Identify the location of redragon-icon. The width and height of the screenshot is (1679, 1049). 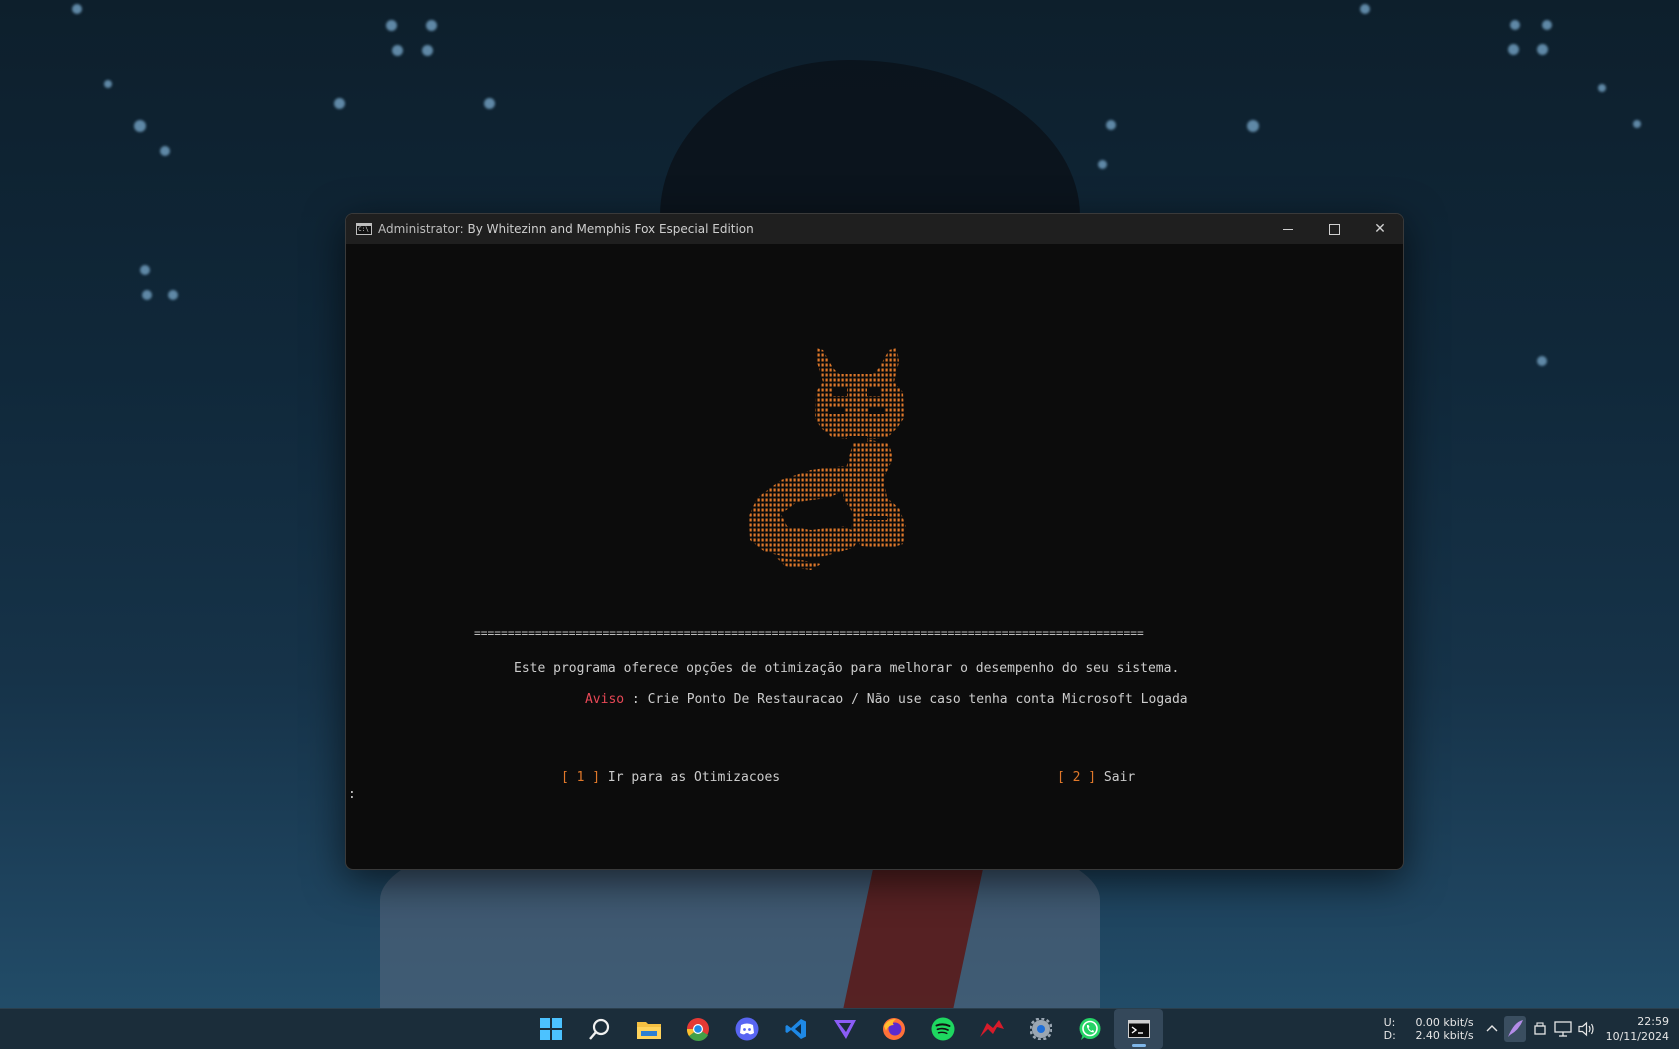
(991, 1028).